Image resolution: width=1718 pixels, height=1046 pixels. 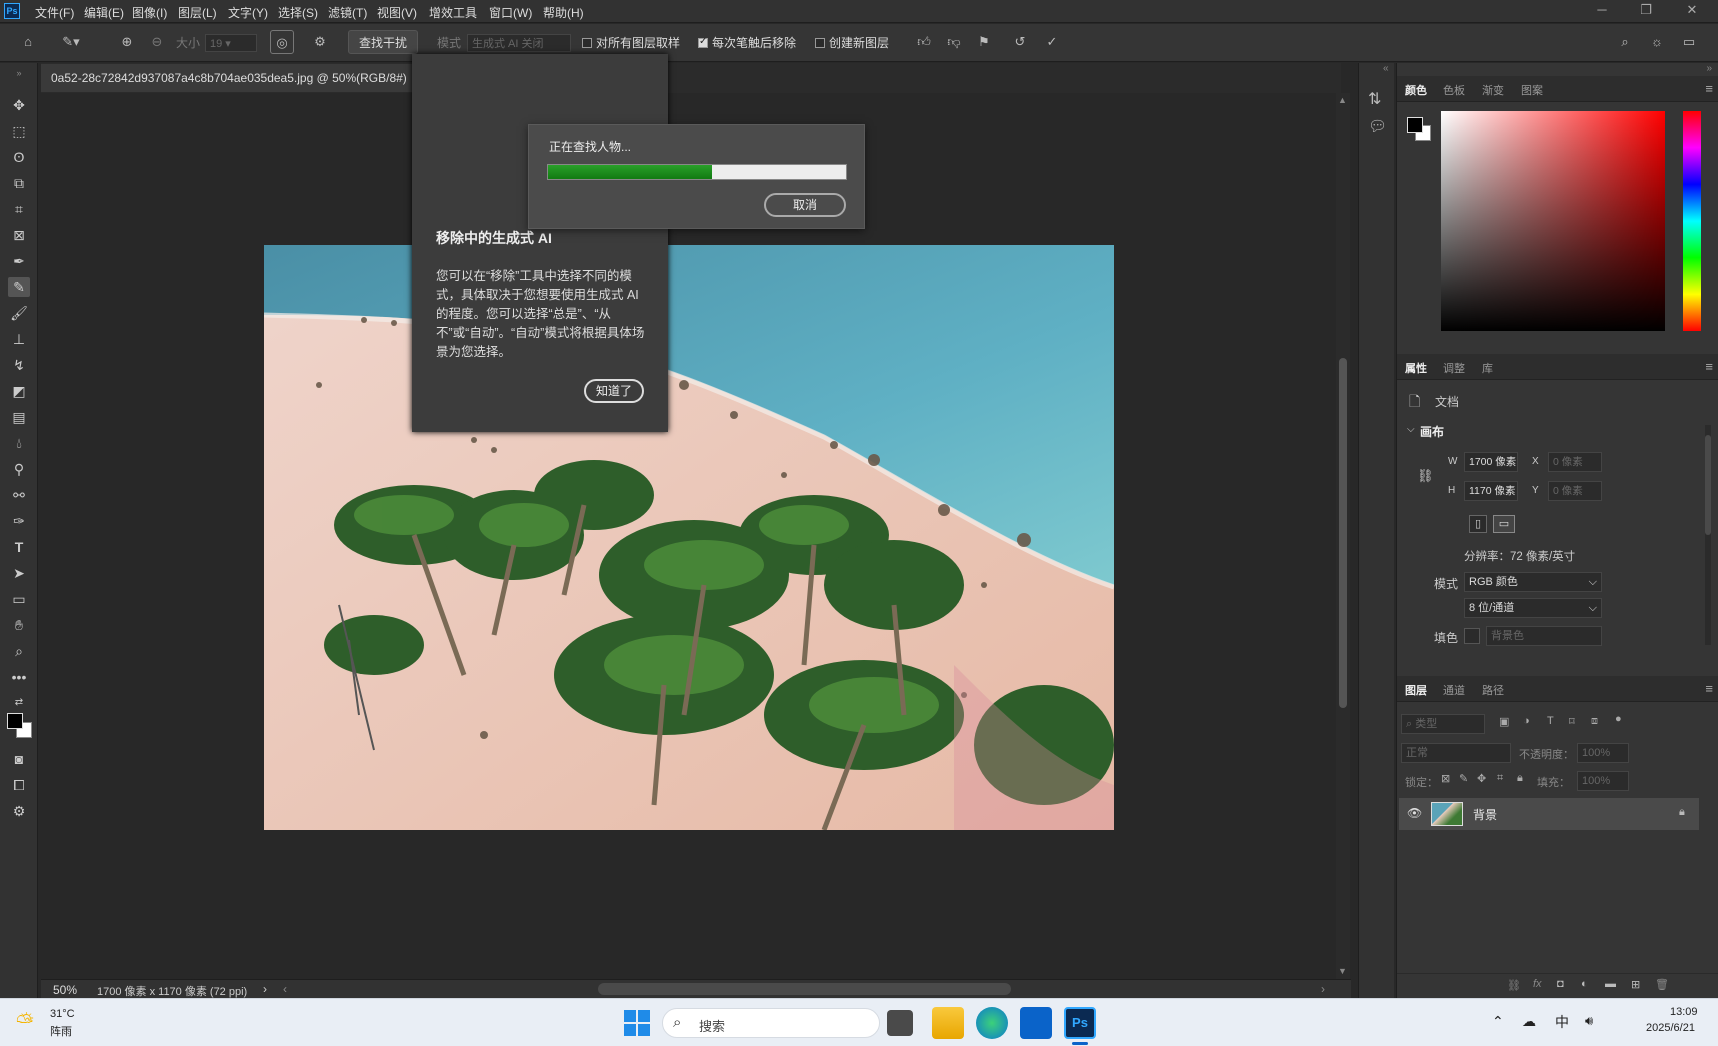 I want to click on visibility-eye-icon: 👁︎, so click(x=1414, y=813).